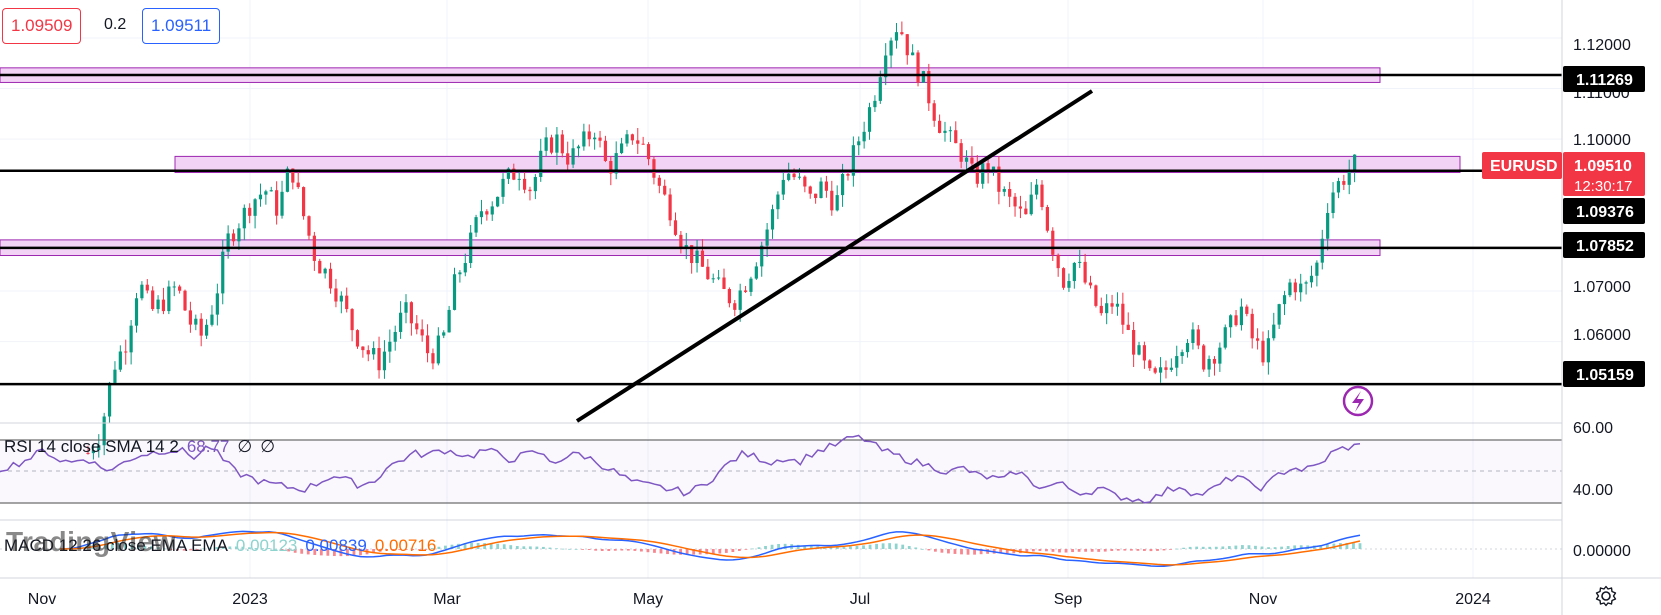 Image resolution: width=1661 pixels, height=615 pixels. I want to click on lightning-event-icon, so click(1358, 401).